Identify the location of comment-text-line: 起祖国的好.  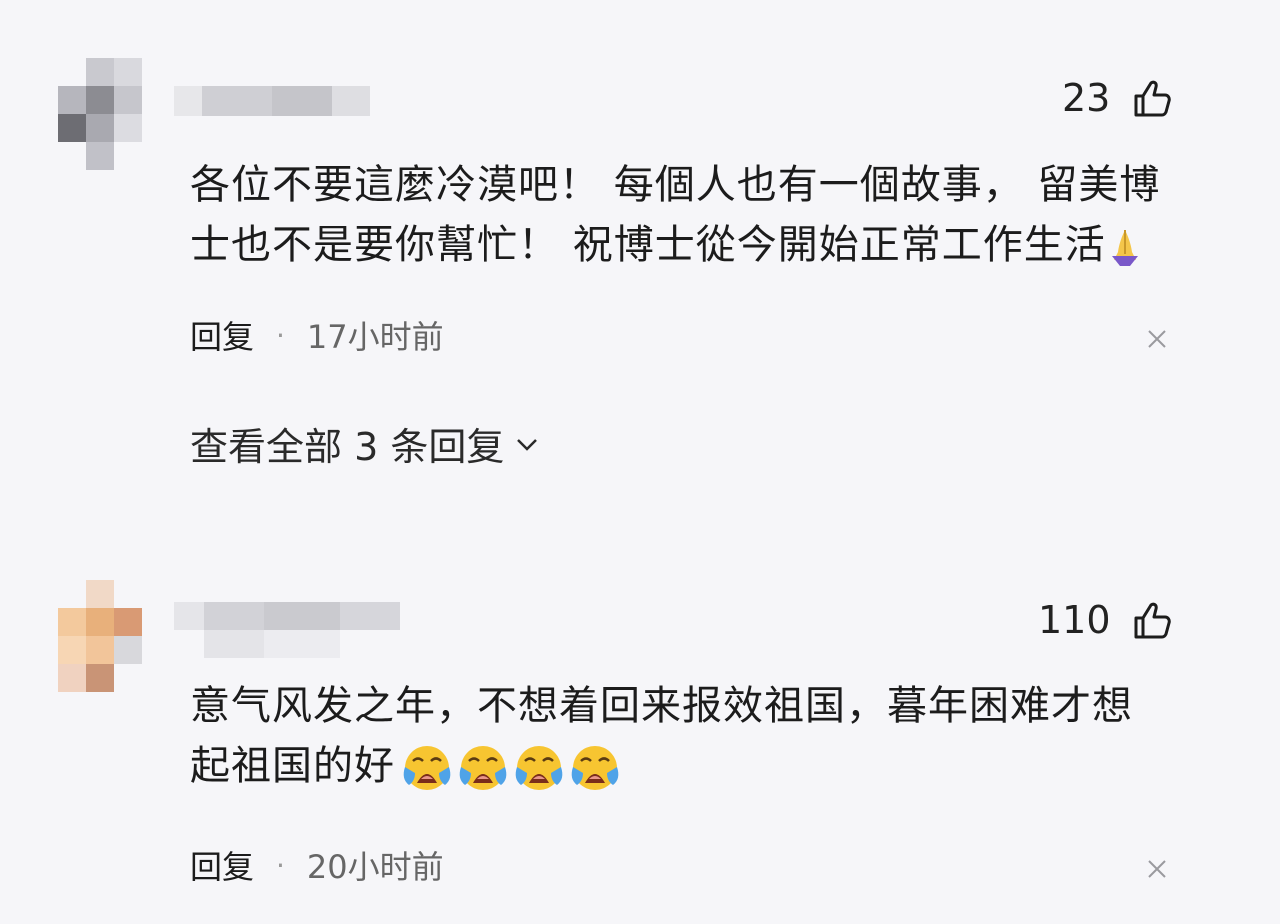
(695, 766).